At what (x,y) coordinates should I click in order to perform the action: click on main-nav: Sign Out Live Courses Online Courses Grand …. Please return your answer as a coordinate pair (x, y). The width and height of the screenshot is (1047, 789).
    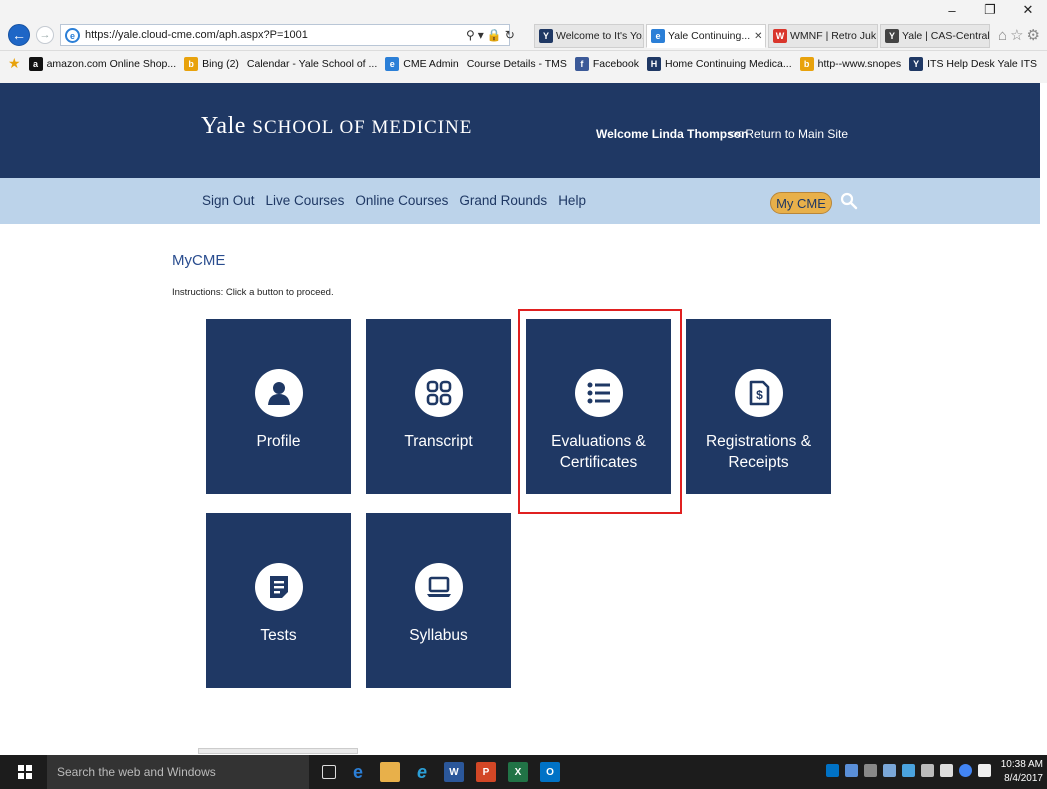
    Looking at the image, I should click on (520, 201).